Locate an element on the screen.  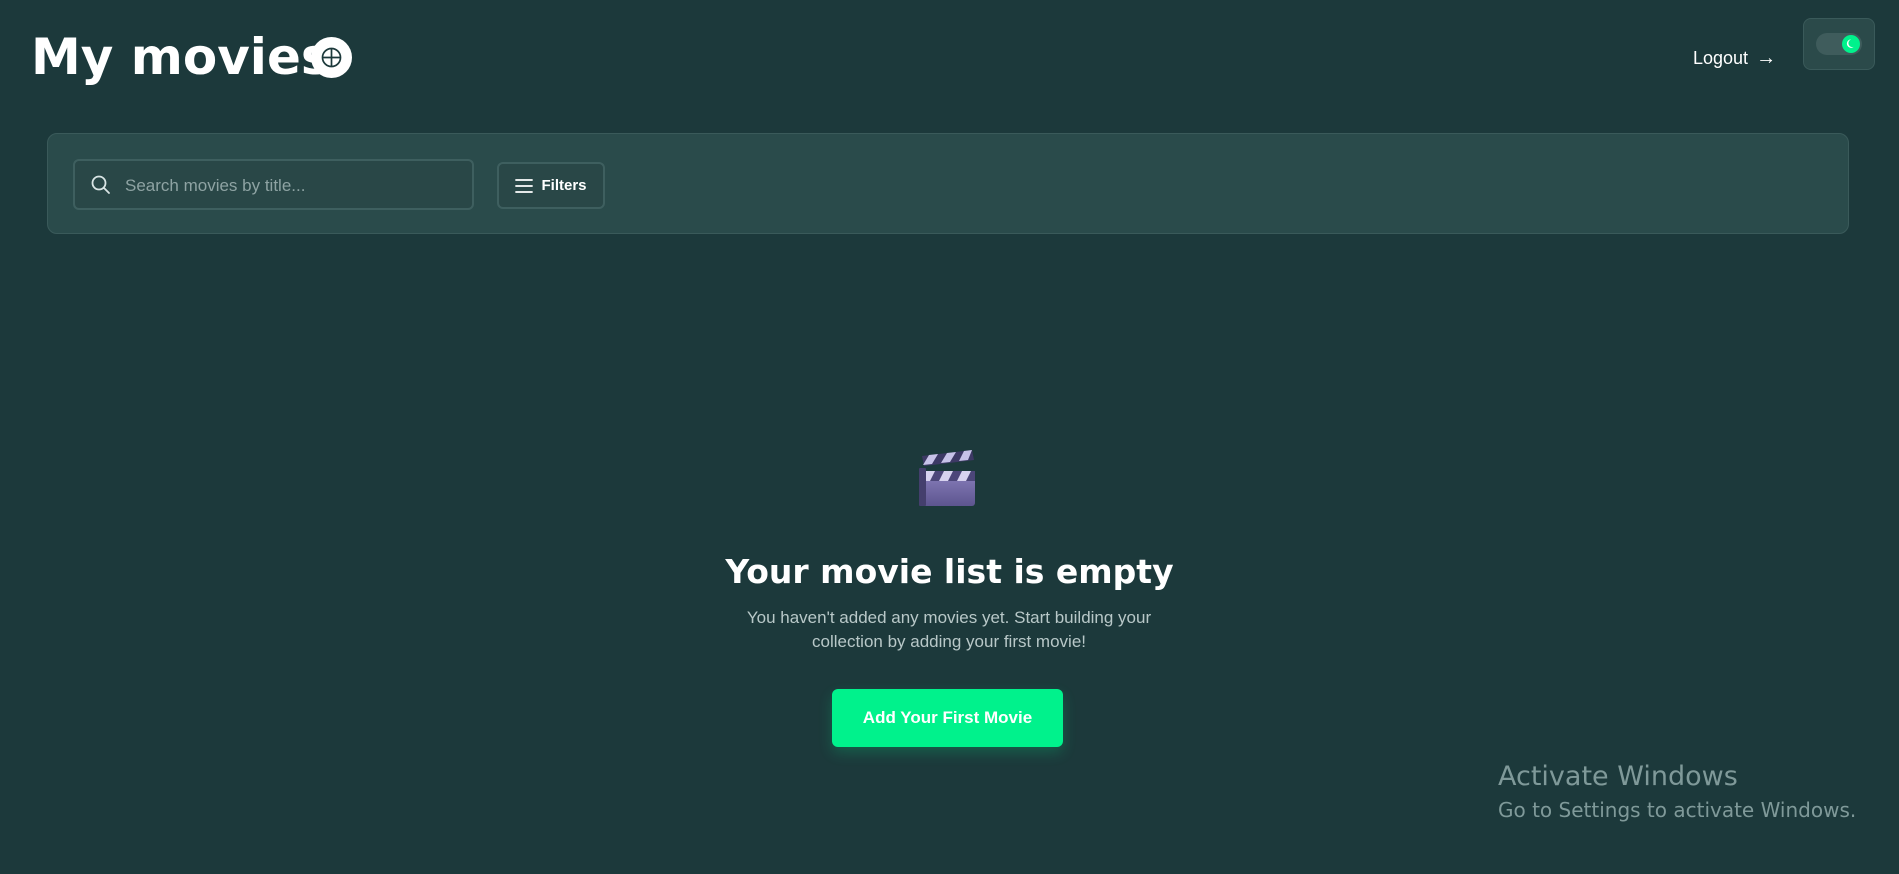
clapperboard-icon is located at coordinates (947, 478).